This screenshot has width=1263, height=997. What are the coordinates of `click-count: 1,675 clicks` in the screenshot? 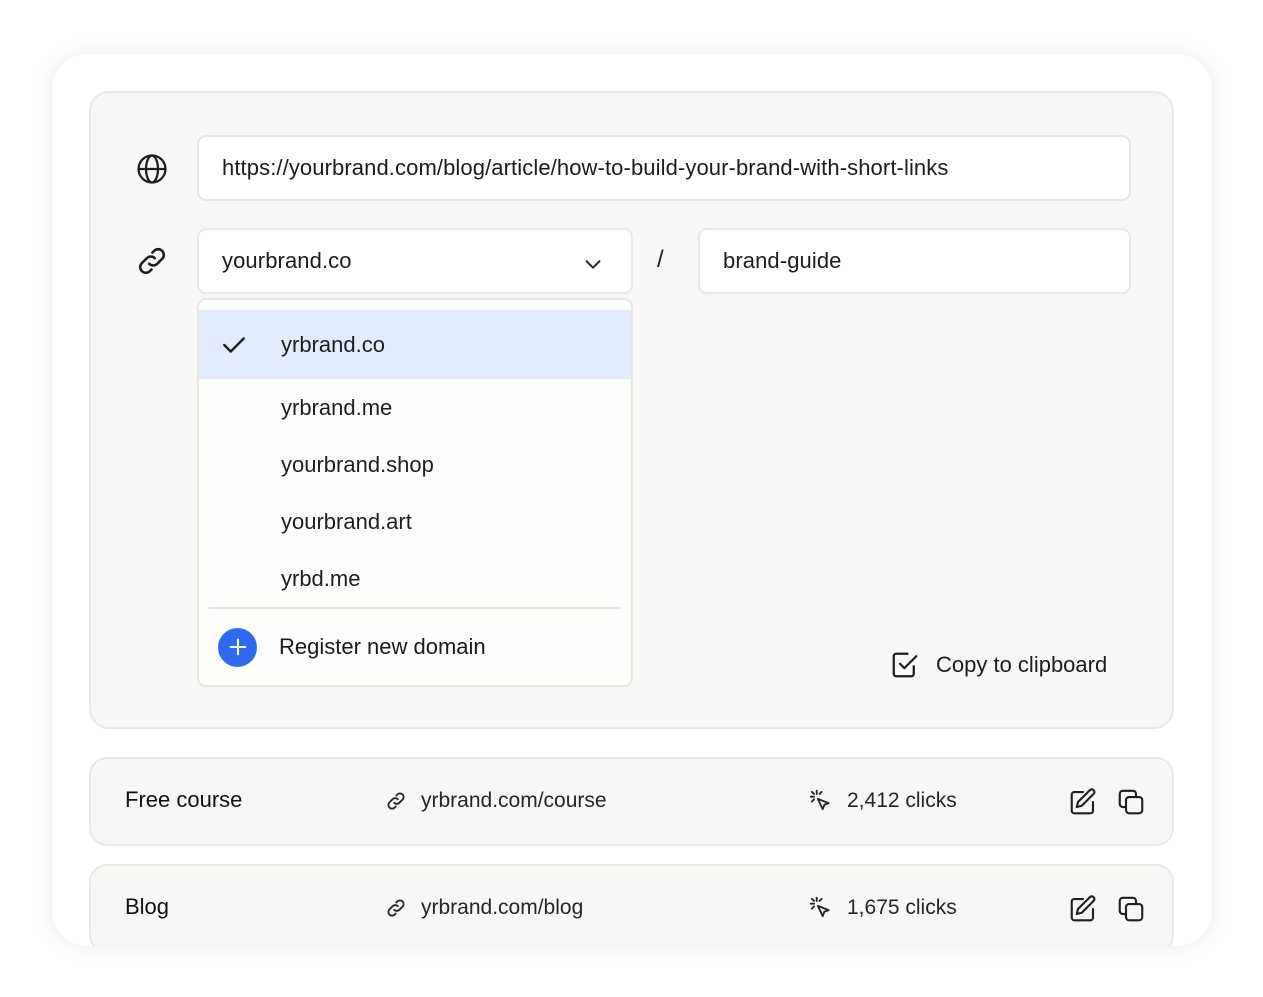 It's located at (882, 908).